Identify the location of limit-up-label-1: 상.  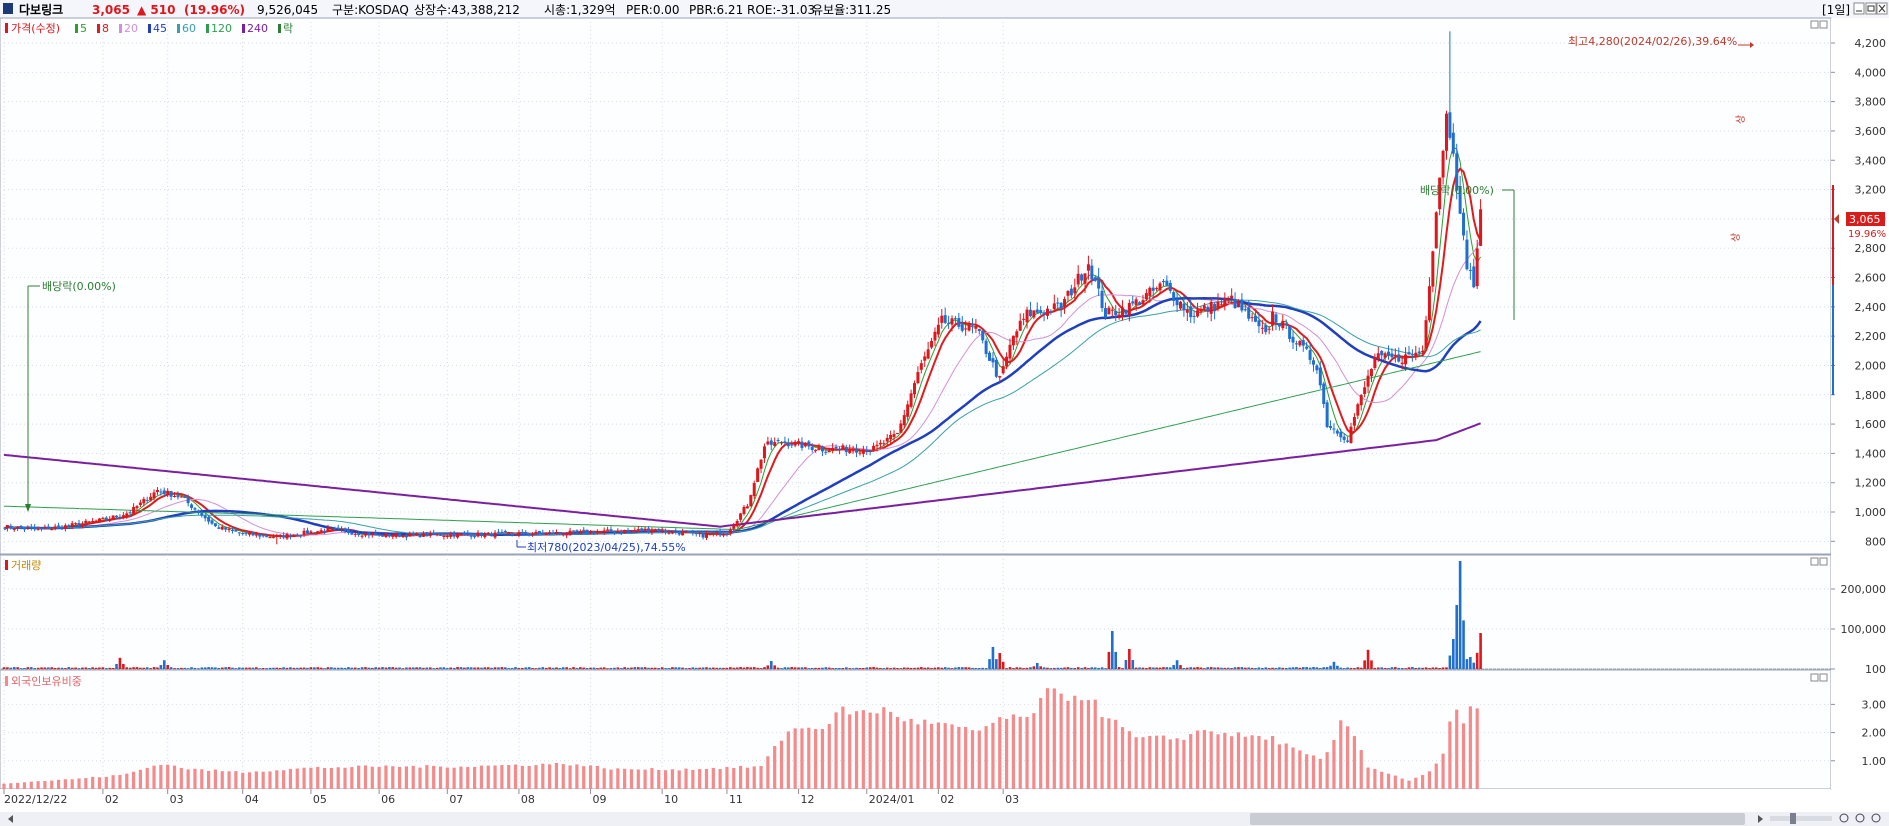
(1741, 119).